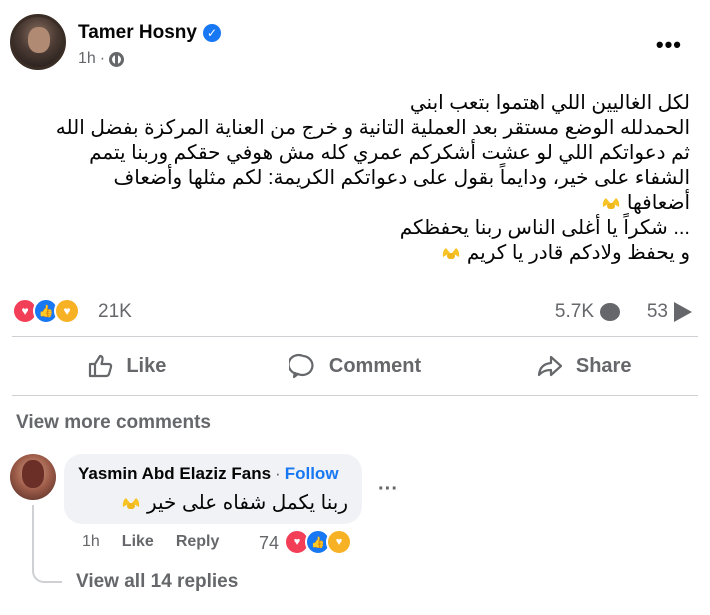  What do you see at coordinates (355, 203) in the screenshot?
I see `post-line-with-emoji: أضعافها` at bounding box center [355, 203].